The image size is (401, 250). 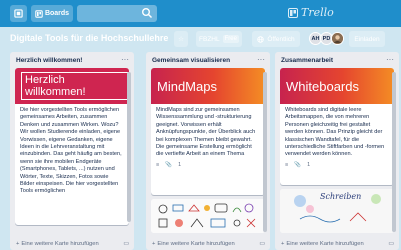 I want to click on list-title: Zusammenarbeit, so click(x=307, y=60).